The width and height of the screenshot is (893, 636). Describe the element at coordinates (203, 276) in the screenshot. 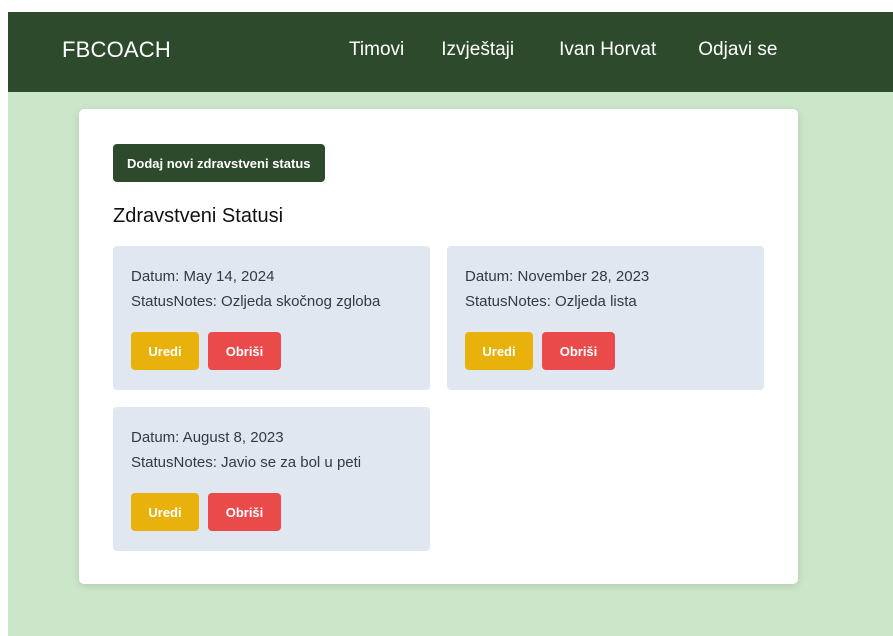

I see `status-date: Datum: May 14, 2024` at that location.